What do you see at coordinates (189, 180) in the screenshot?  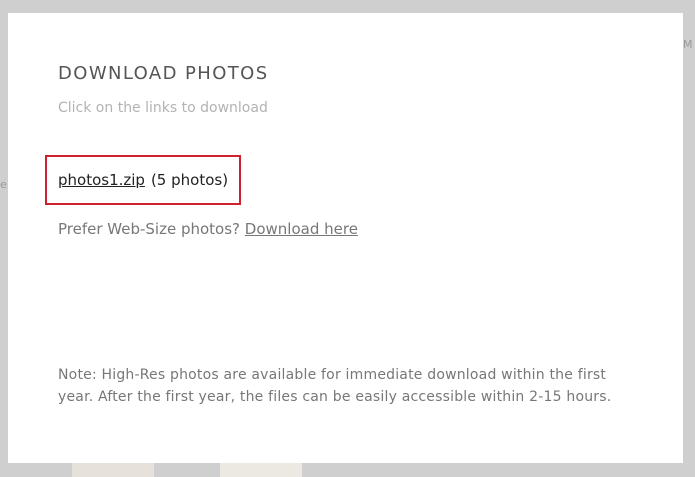 I see `photo-count: (5 photos)` at bounding box center [189, 180].